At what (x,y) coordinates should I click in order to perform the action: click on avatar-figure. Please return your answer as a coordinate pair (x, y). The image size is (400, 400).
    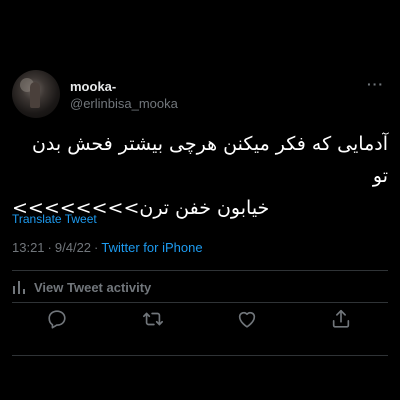
    Looking at the image, I should click on (35, 95).